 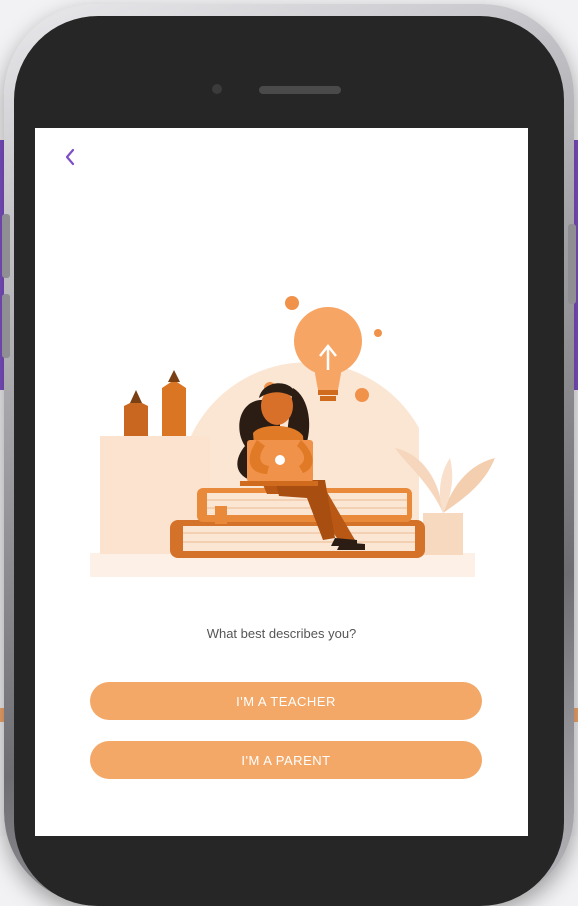 I want to click on power-button, so click(x=572, y=264).